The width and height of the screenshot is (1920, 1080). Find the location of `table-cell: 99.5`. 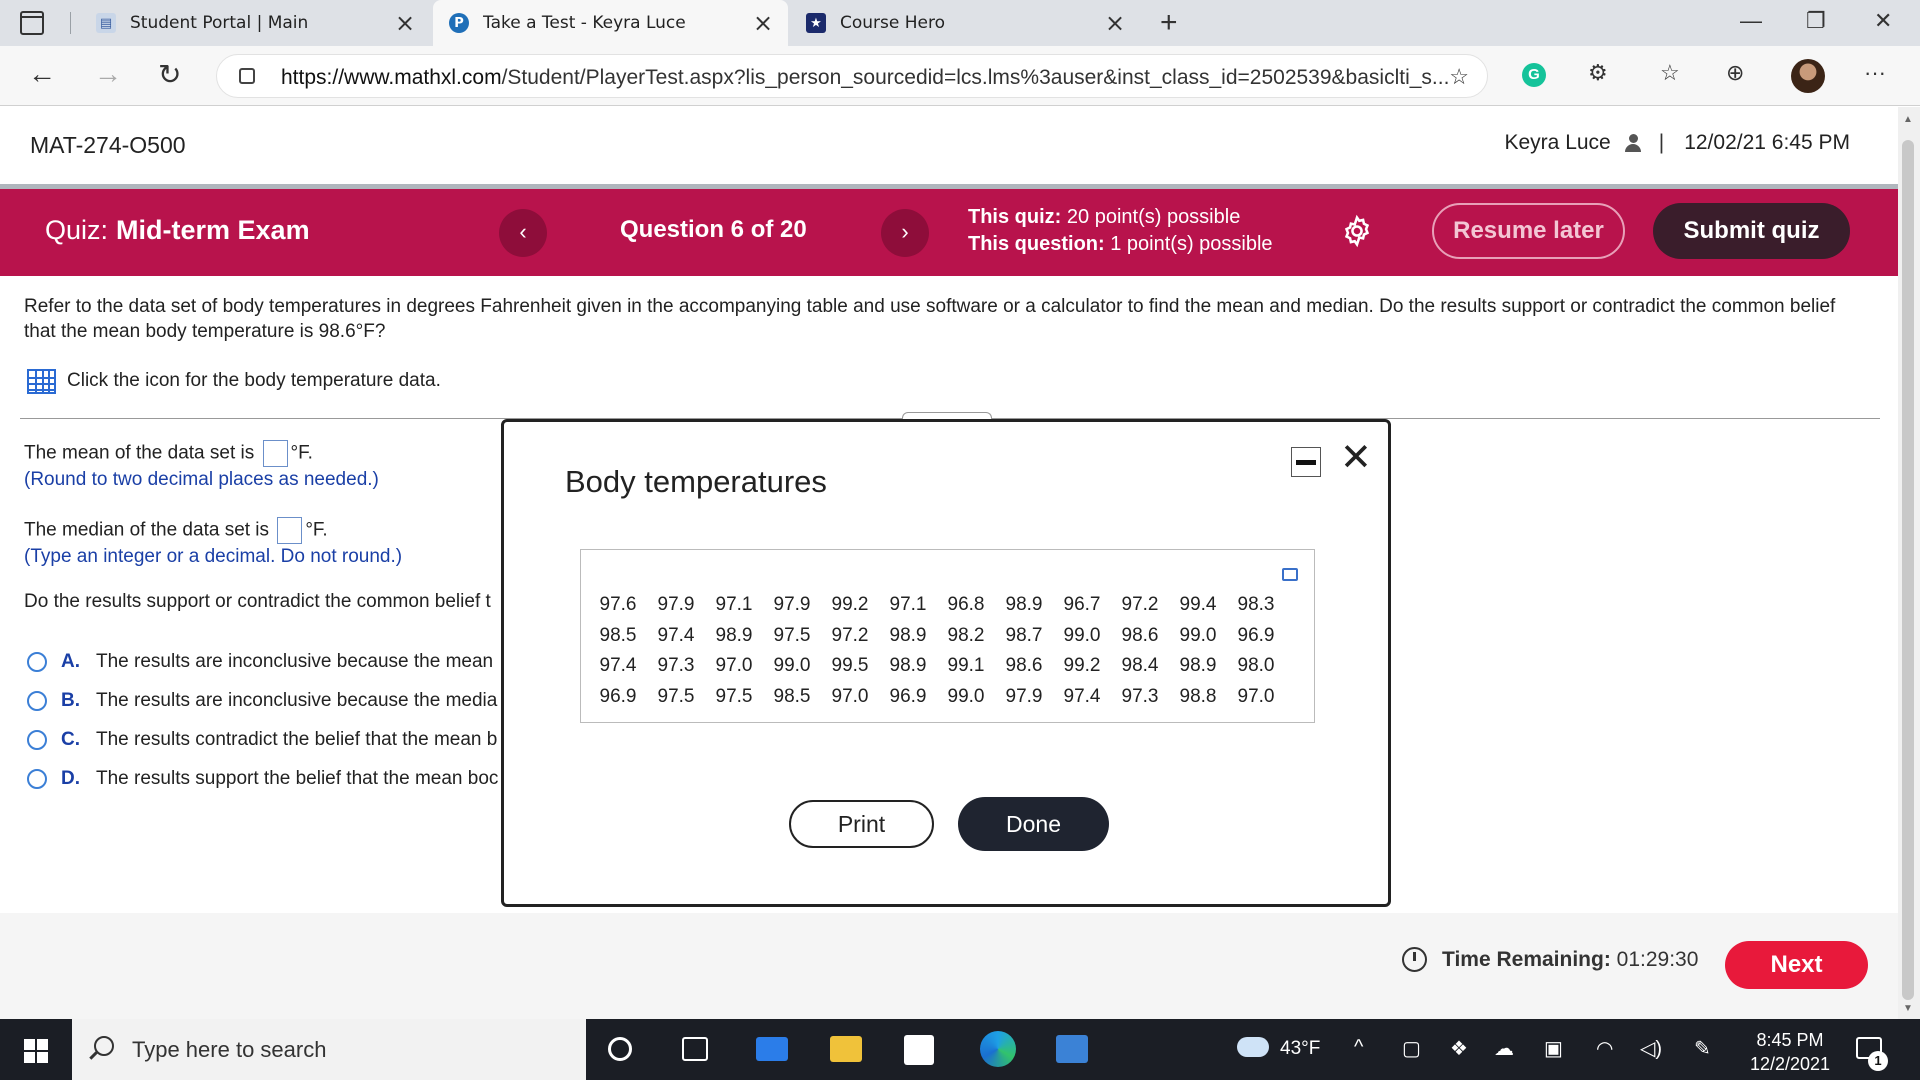

table-cell: 99.5 is located at coordinates (850, 666).